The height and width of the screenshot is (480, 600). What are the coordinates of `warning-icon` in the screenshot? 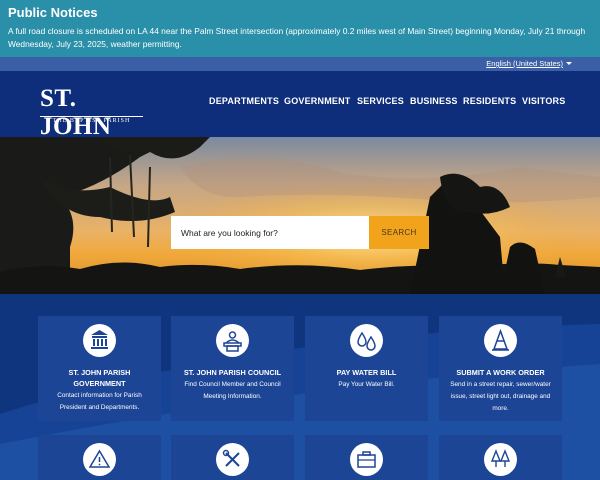 It's located at (99, 459).